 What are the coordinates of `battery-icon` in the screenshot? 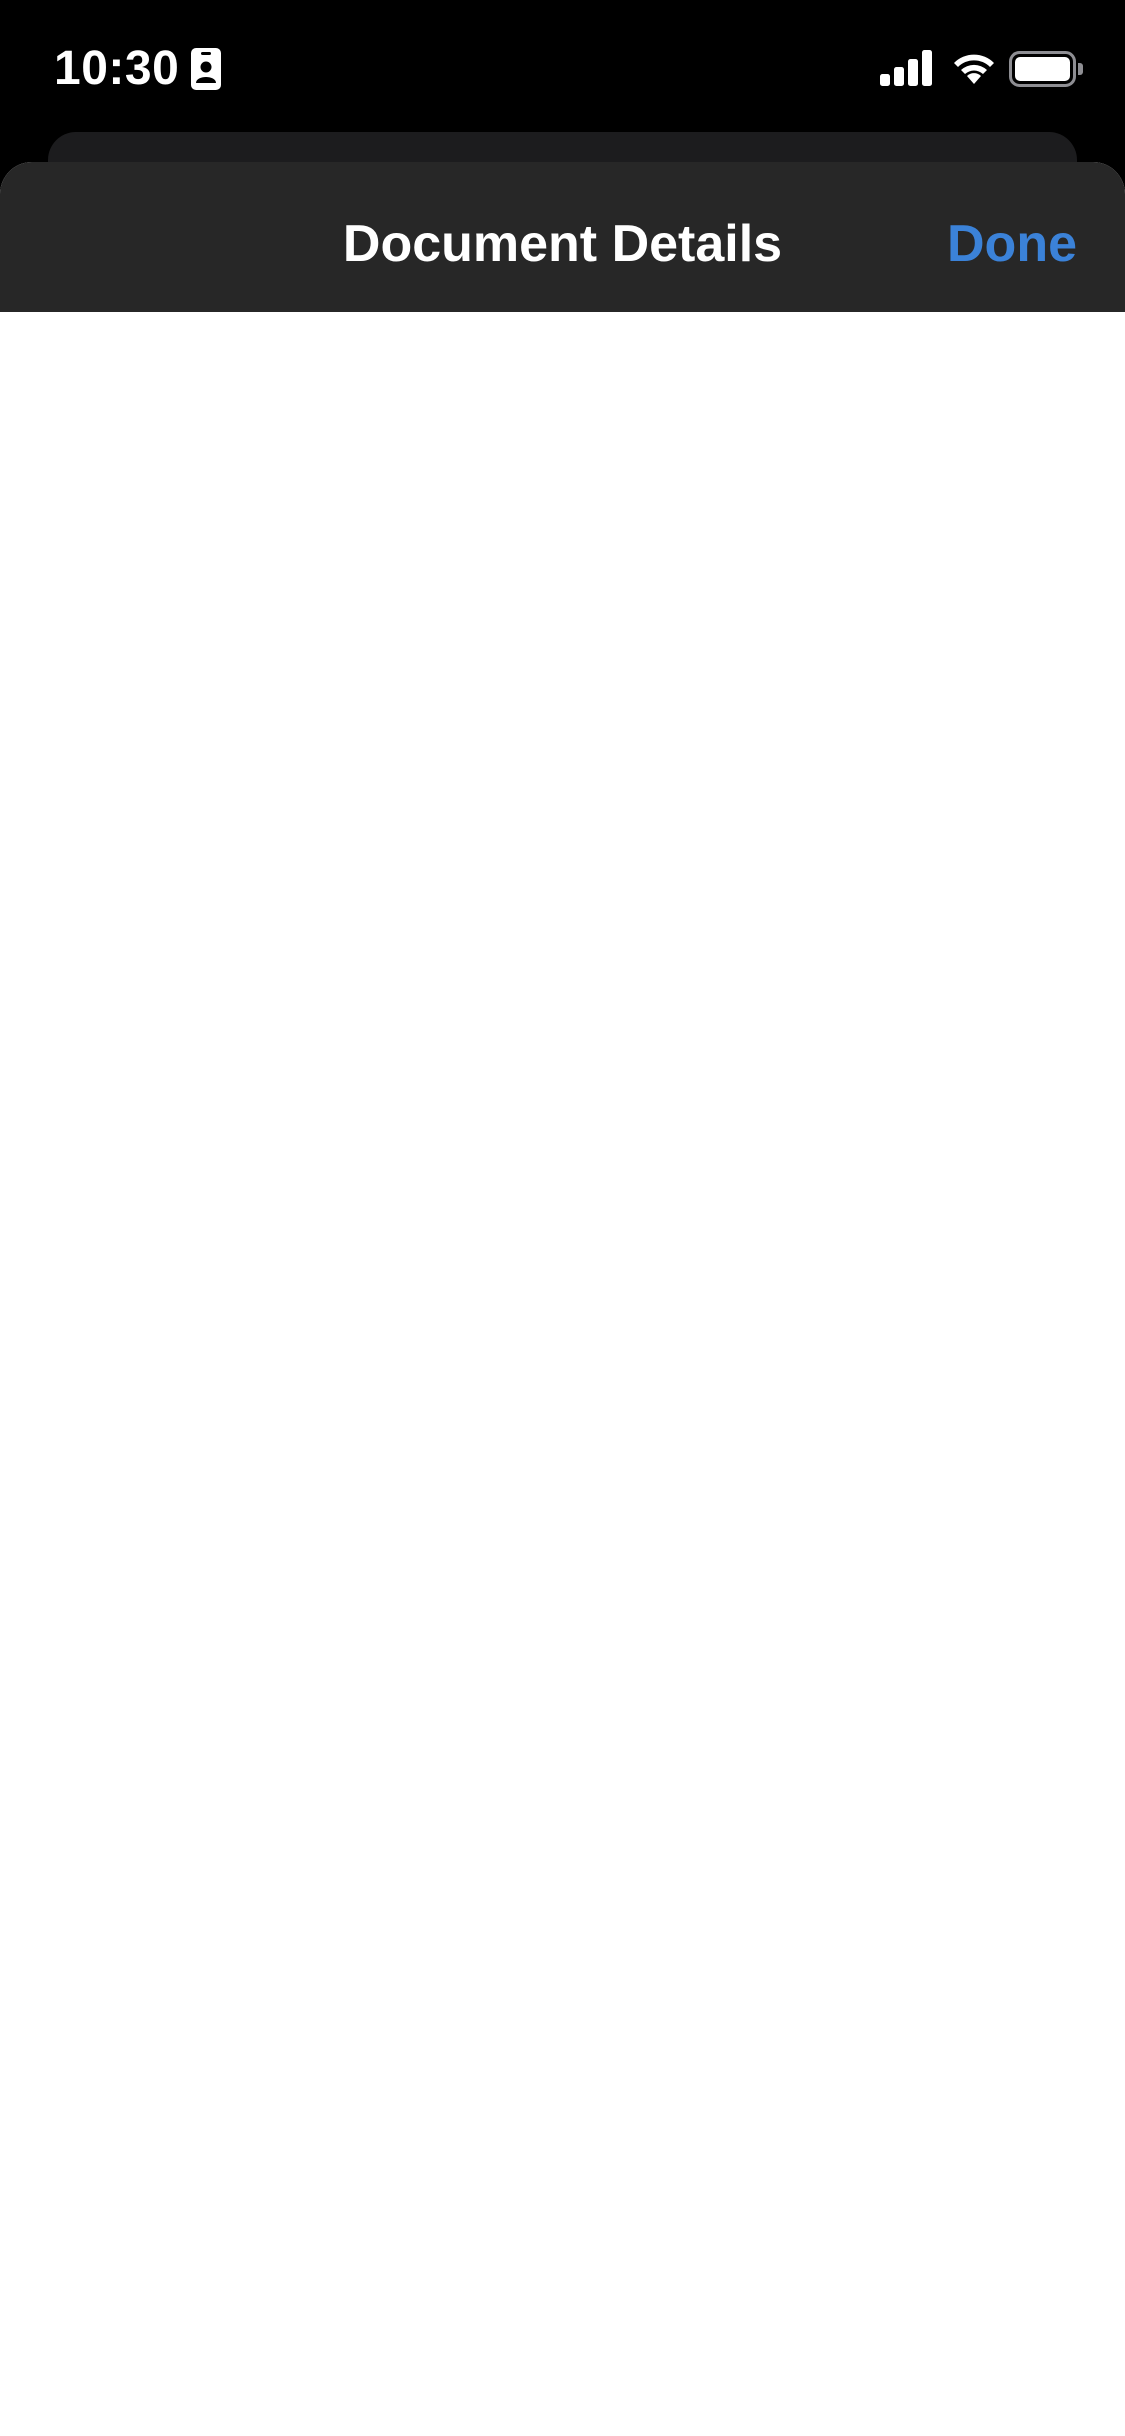 It's located at (1046, 69).